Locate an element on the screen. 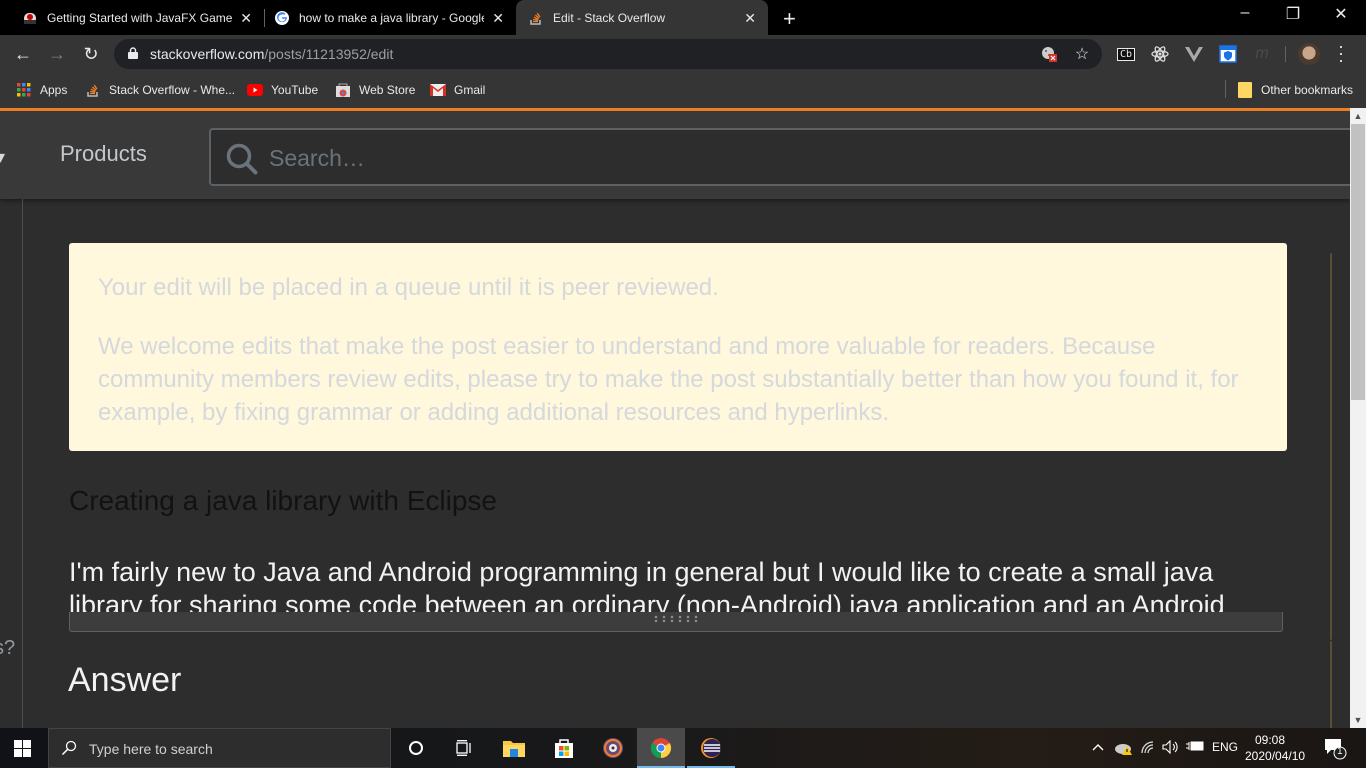 Image resolution: width=1366 pixels, height=768 pixels. bookmark-gmail: Gmail is located at coordinates (457, 90).